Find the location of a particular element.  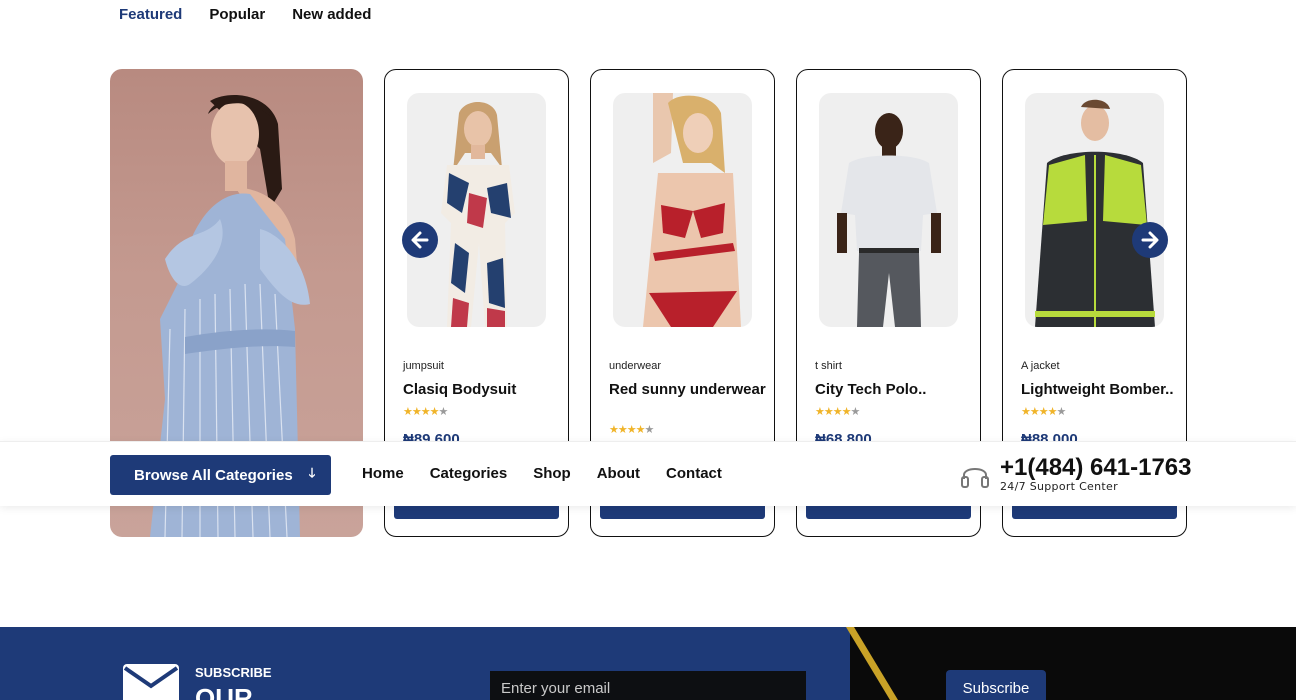

product-title: City Tech Polo.. is located at coordinates (895, 389).